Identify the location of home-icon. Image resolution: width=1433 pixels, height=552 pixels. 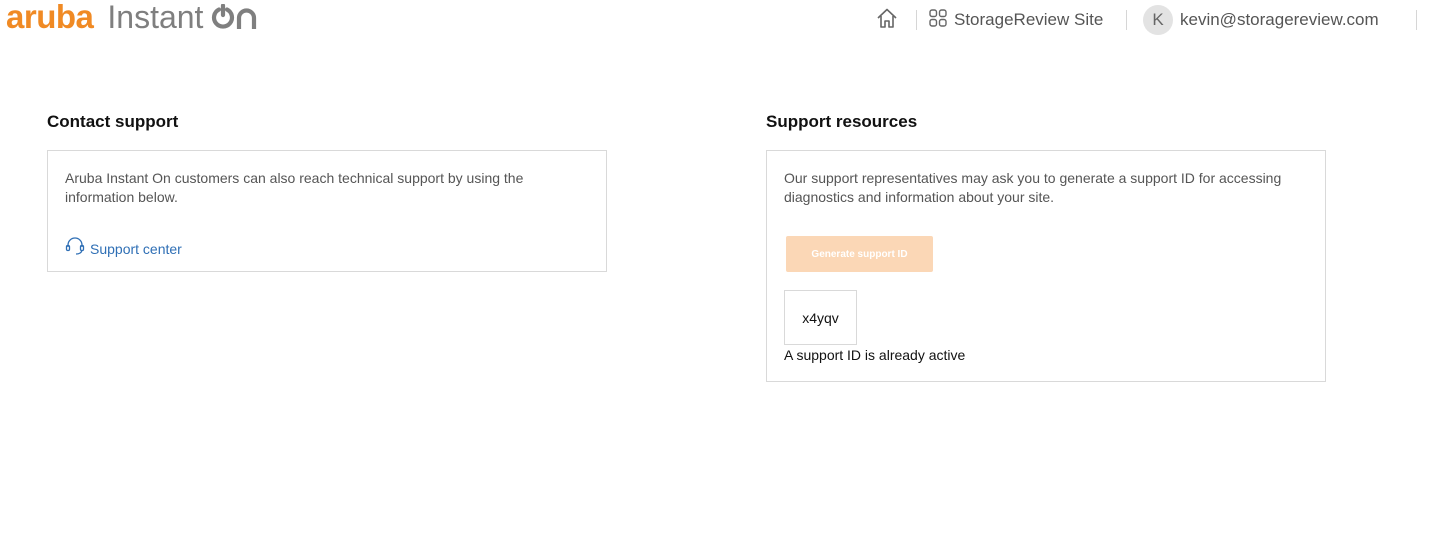
(887, 20).